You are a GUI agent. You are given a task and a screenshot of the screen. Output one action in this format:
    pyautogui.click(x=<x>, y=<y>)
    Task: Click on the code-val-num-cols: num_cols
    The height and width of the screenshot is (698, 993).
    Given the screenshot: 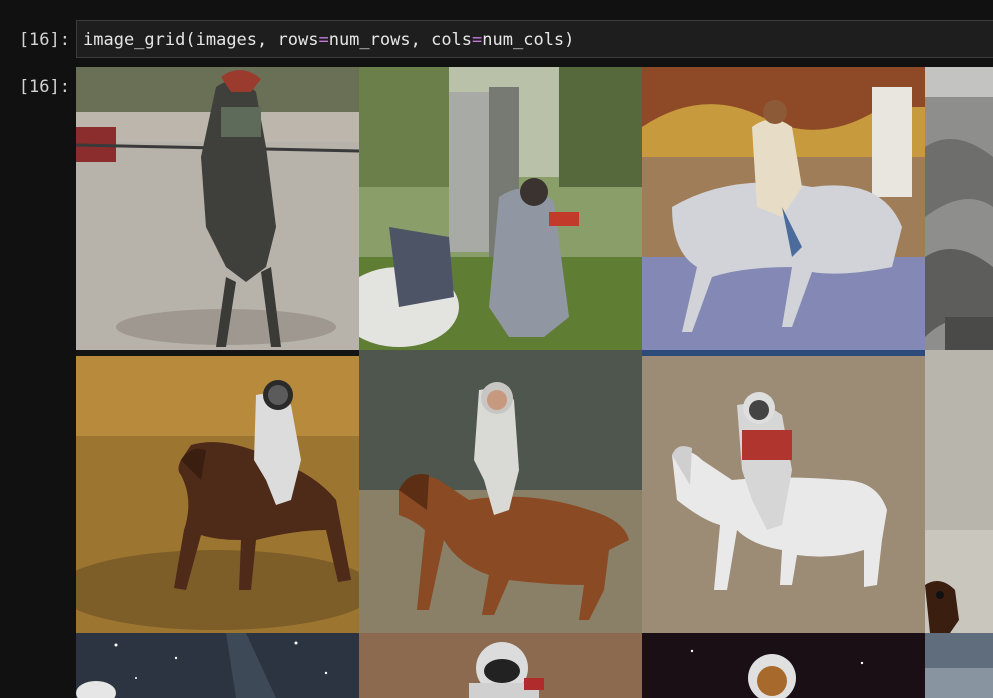 What is the action you would take?
    pyautogui.click(x=523, y=40)
    